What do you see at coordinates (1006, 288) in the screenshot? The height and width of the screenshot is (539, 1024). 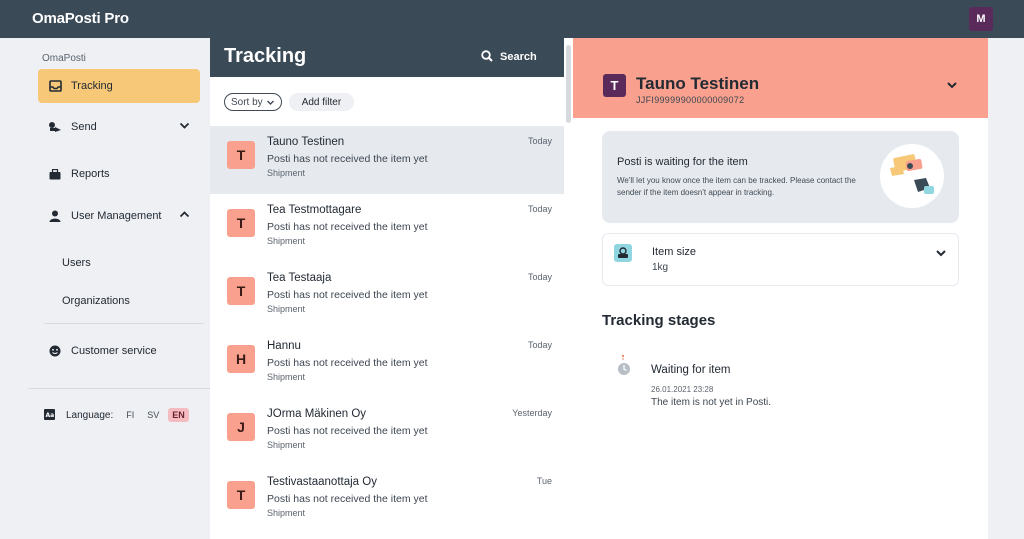 I see `right-gutter` at bounding box center [1006, 288].